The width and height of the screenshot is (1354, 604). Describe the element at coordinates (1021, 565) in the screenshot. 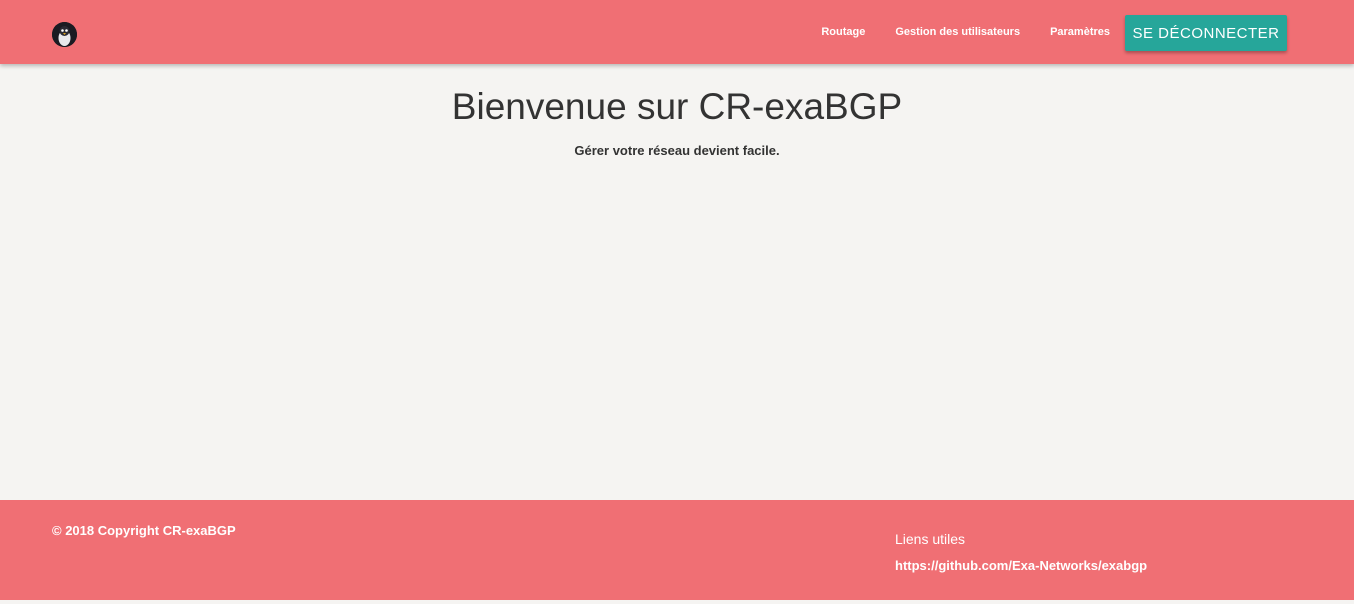

I see `footer-link-github: https://github.com/Exa-Networks/exabgp` at that location.